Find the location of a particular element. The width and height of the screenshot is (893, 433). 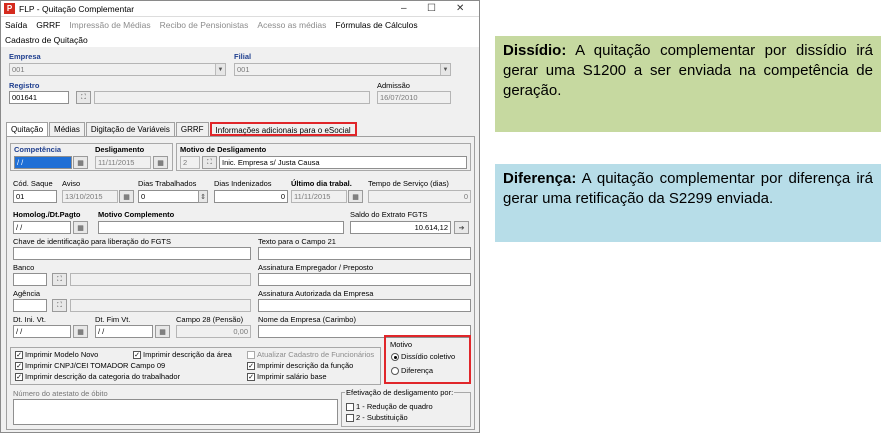

motivo-compl-label: Motivo Complemento is located at coordinates (136, 214).